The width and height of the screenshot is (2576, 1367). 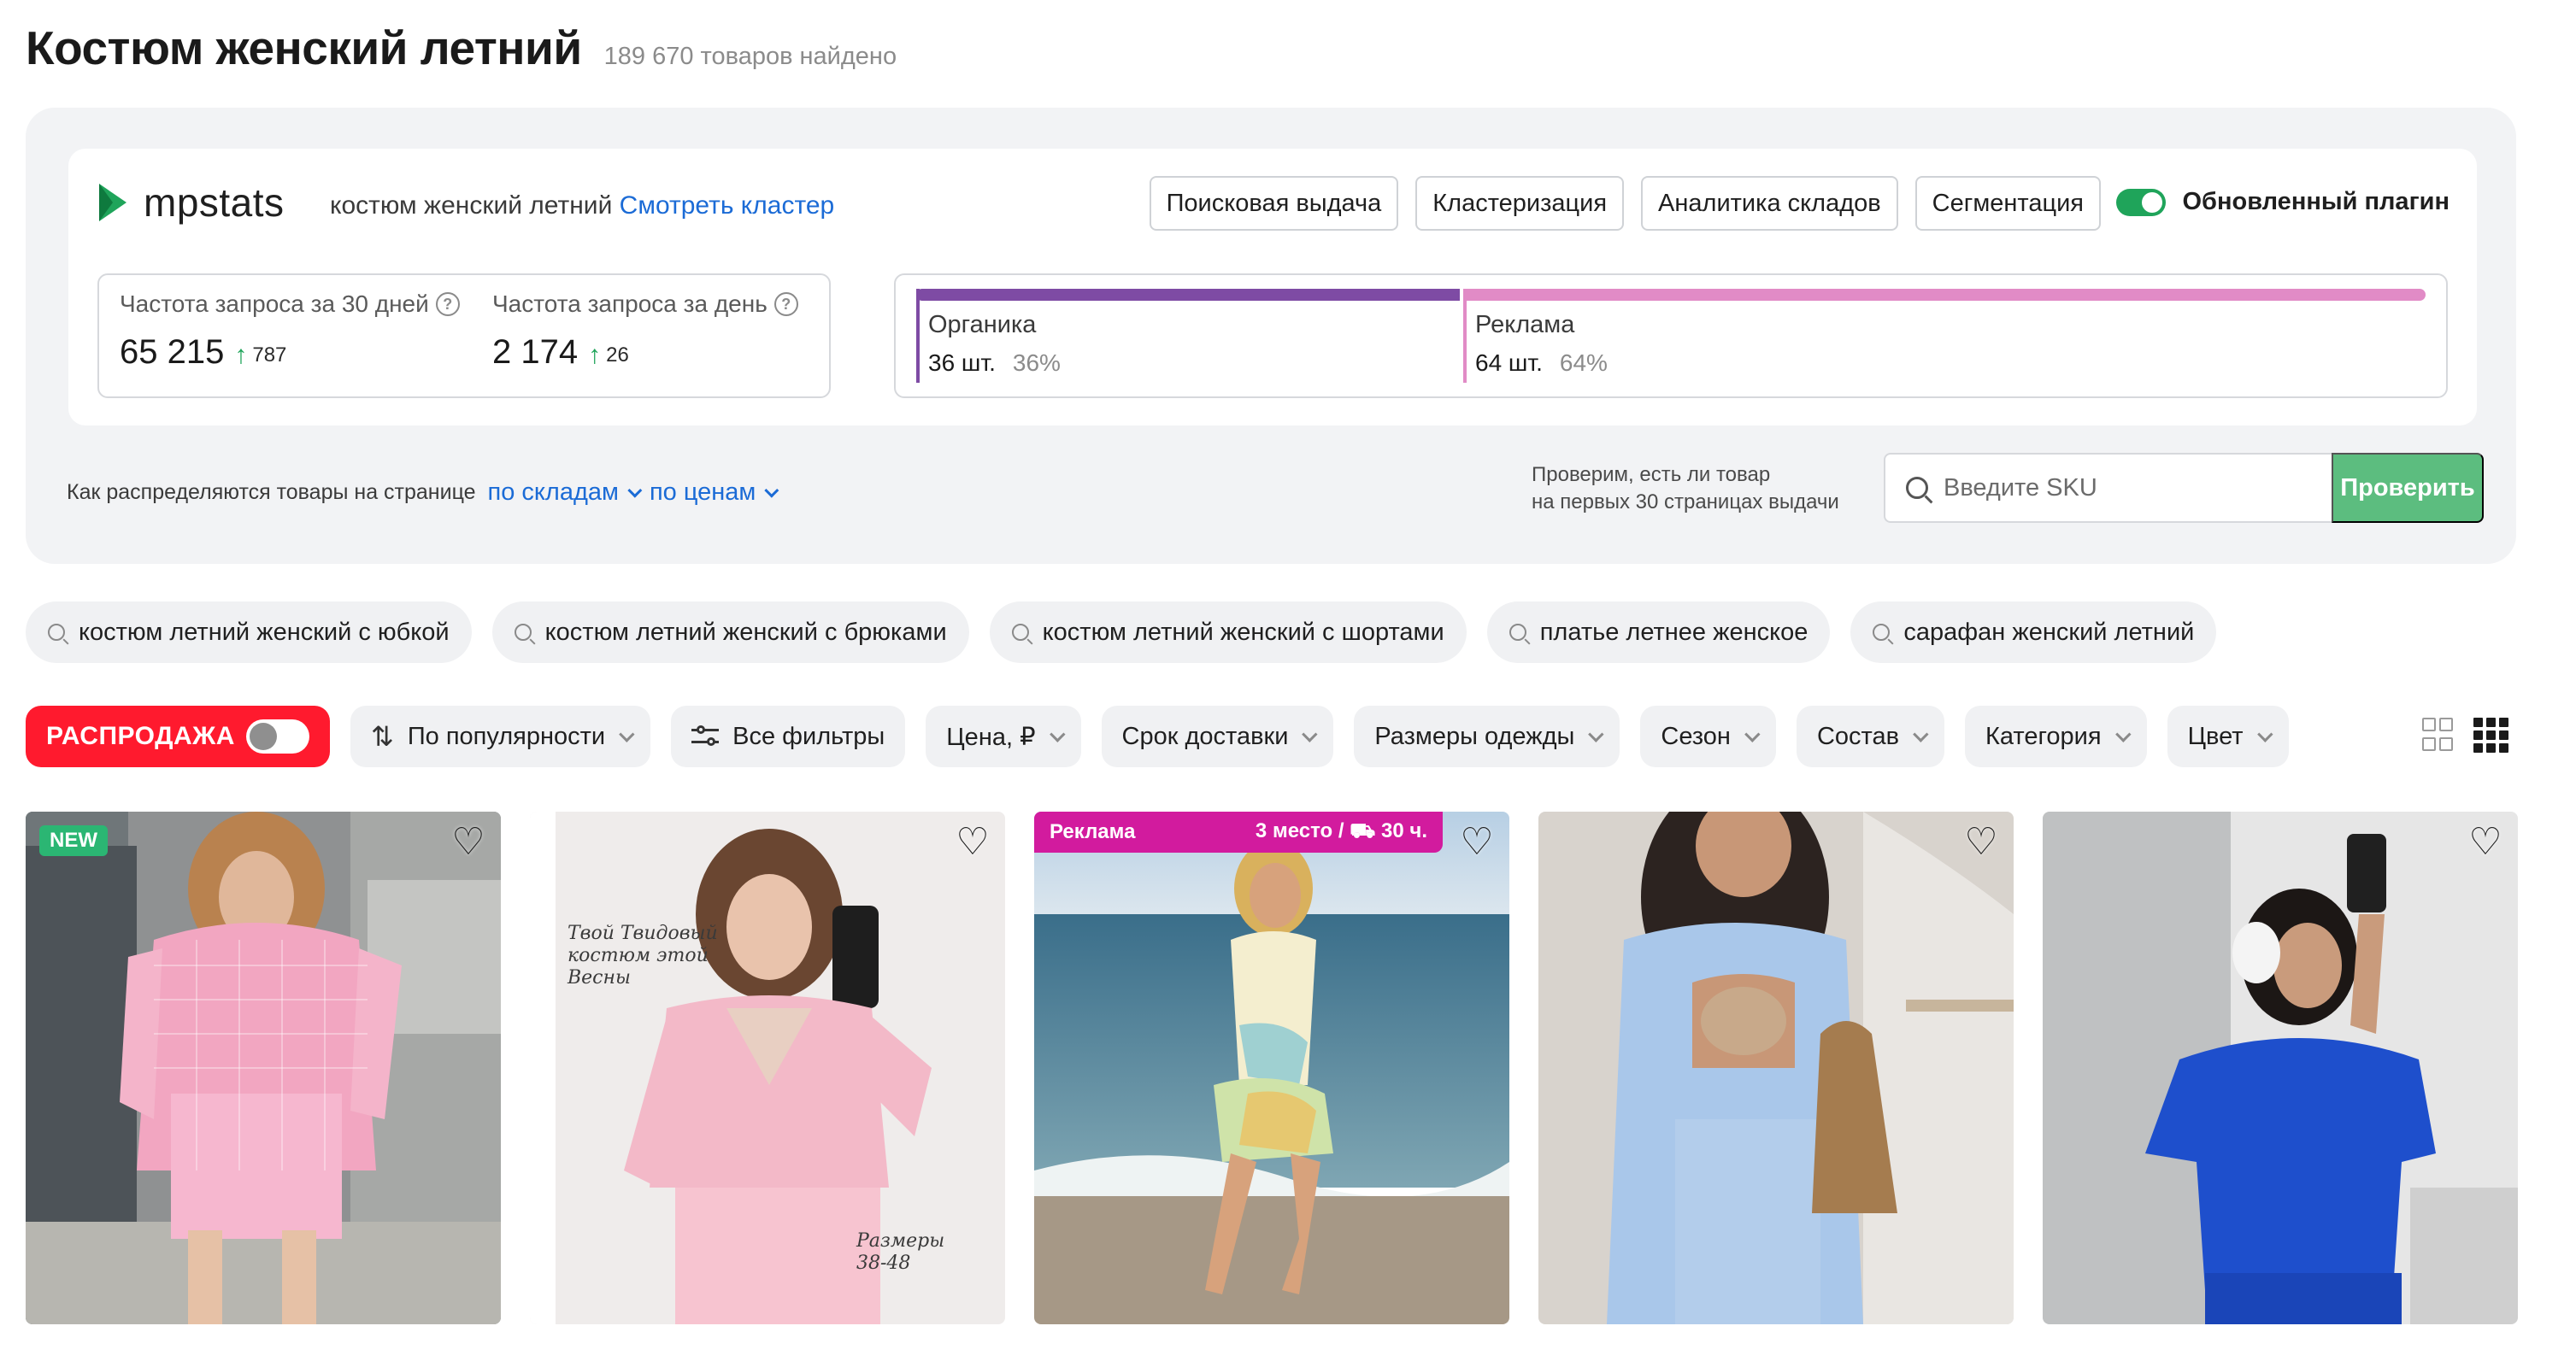 What do you see at coordinates (705, 736) in the screenshot?
I see `sliders-icon` at bounding box center [705, 736].